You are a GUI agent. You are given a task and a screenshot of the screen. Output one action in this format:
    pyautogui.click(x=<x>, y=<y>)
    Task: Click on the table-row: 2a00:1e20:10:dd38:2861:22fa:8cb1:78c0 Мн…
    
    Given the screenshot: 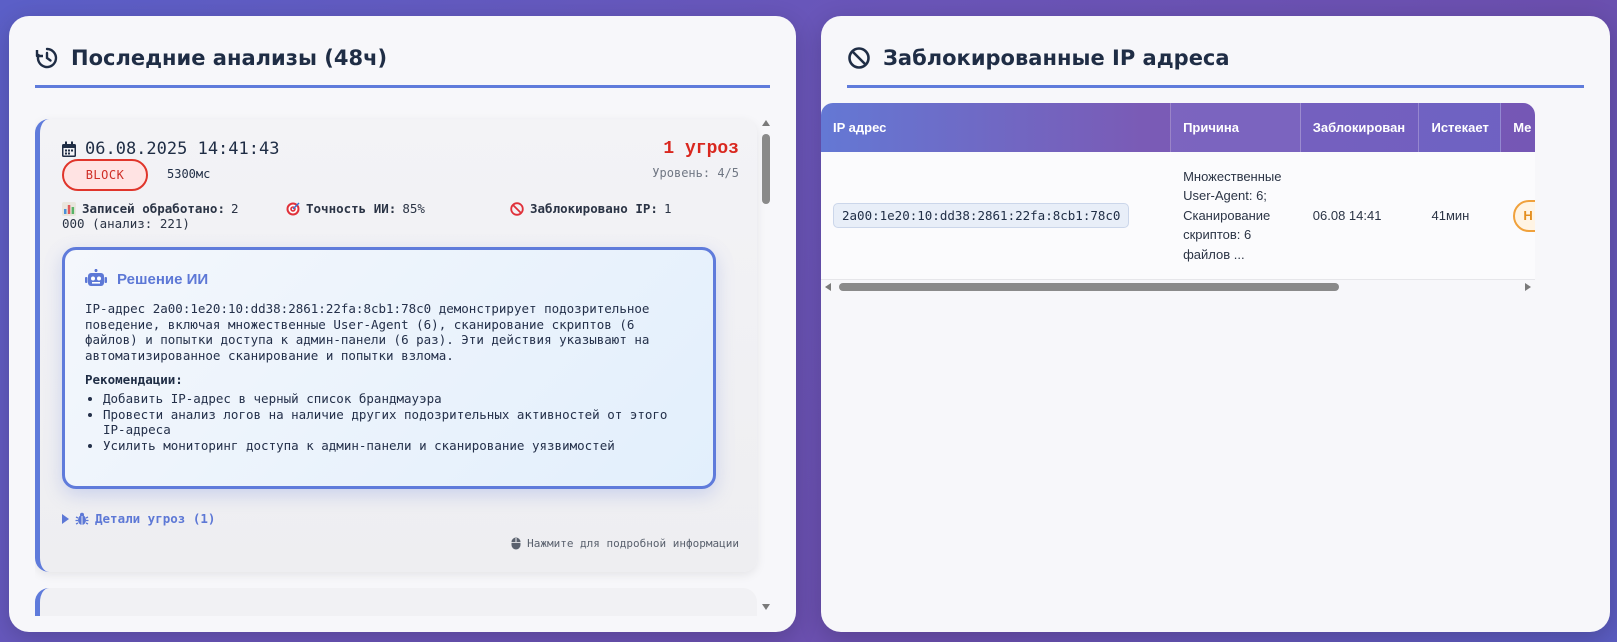 What is the action you would take?
    pyautogui.click(x=1178, y=216)
    